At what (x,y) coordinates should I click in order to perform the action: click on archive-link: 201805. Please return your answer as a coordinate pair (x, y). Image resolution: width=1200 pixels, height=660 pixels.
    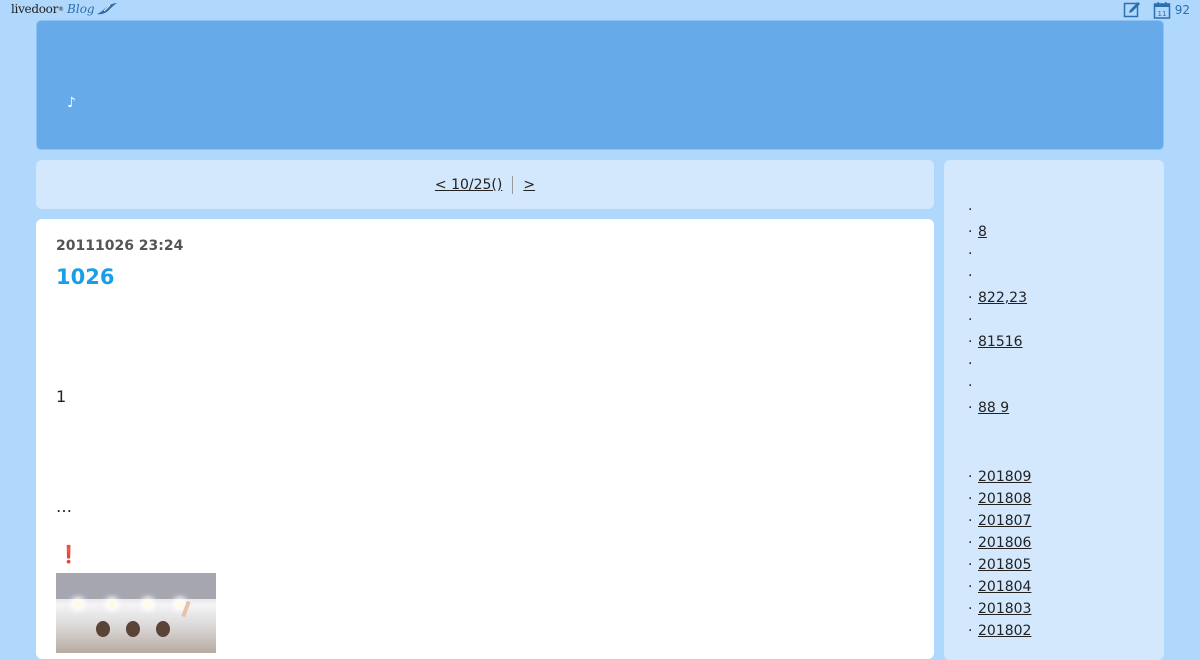
    Looking at the image, I should click on (1004, 565).